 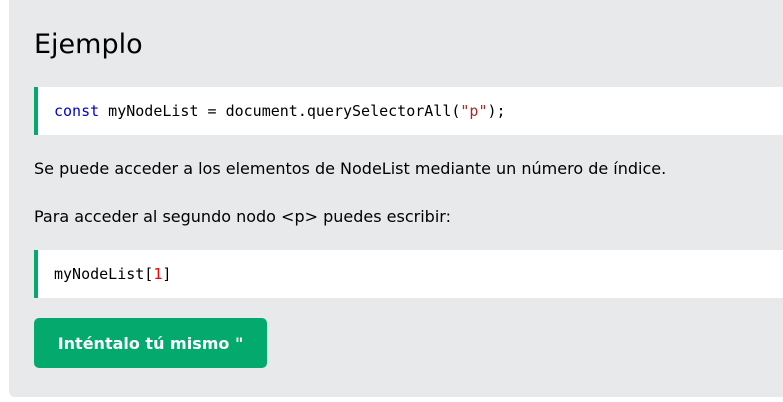 I want to click on code-block-nodelist-index: myNodeList[1], so click(x=408, y=274).